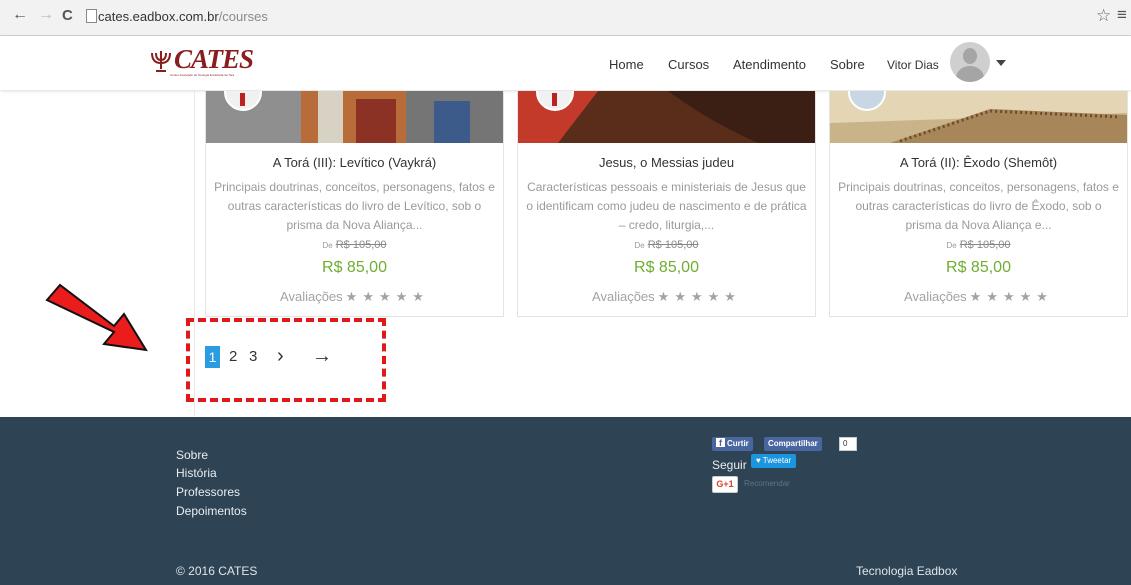 This screenshot has height=585, width=1131. What do you see at coordinates (286, 360) in the screenshot?
I see `annotation-dashed-box` at bounding box center [286, 360].